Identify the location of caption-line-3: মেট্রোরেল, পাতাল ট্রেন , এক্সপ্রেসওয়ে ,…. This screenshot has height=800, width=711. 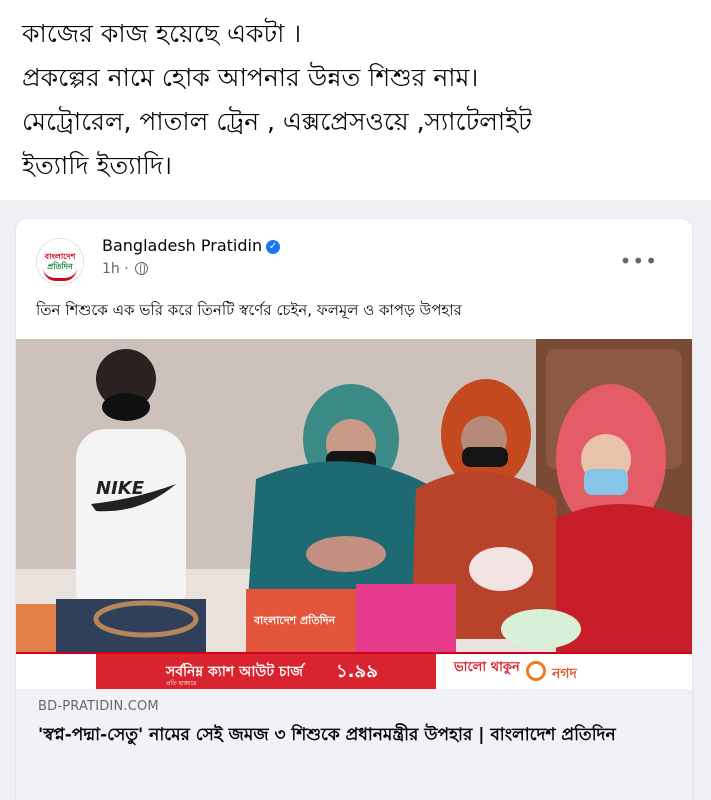
(277, 121).